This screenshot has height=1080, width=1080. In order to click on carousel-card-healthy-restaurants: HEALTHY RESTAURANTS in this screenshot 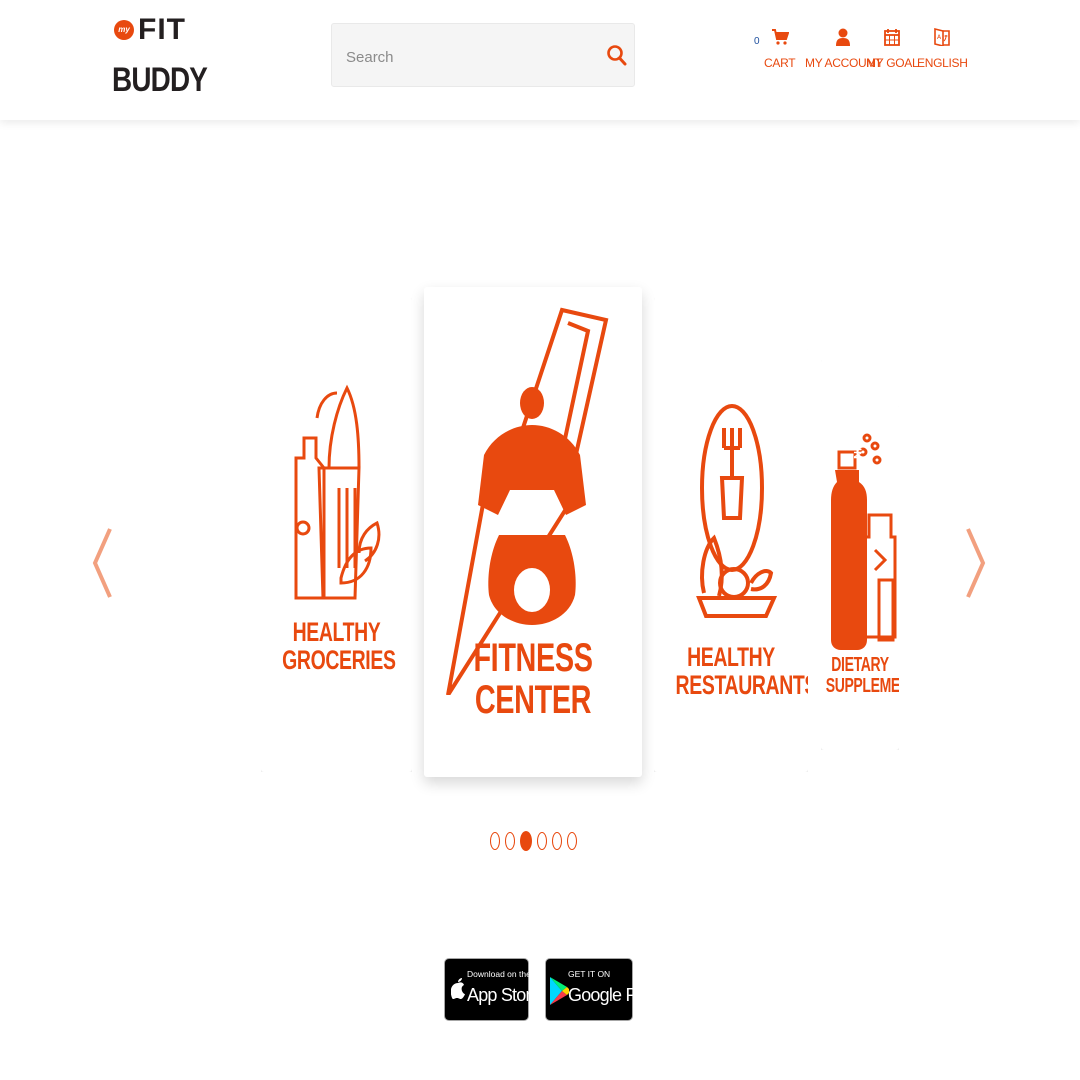, I will do `click(731, 535)`.